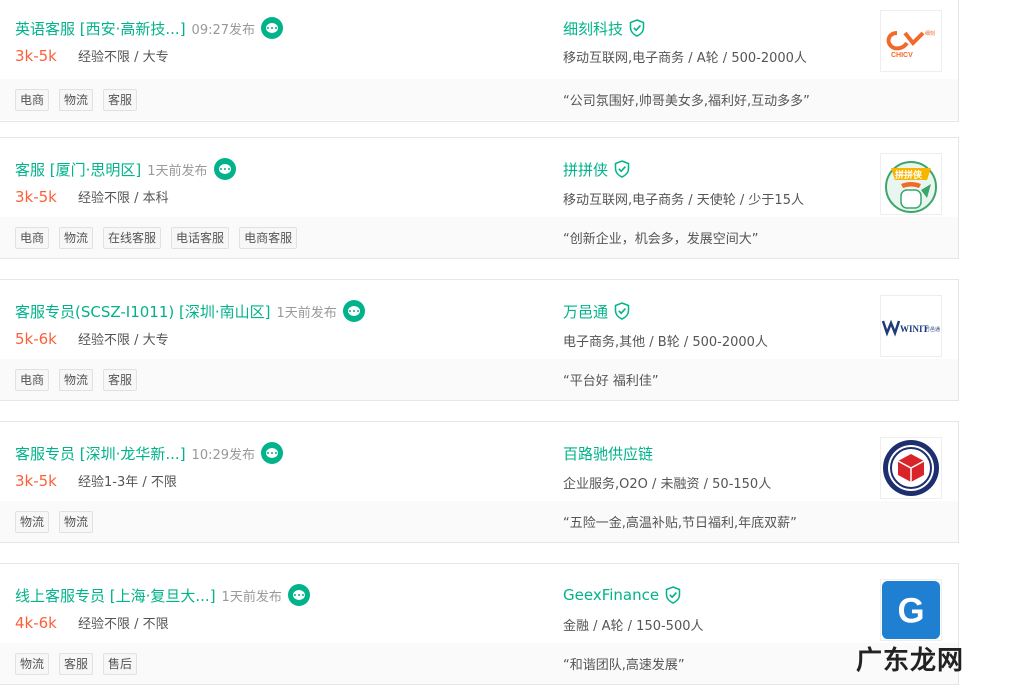 The width and height of the screenshot is (1022, 689). I want to click on cube-circle-logo-icon, so click(911, 468).